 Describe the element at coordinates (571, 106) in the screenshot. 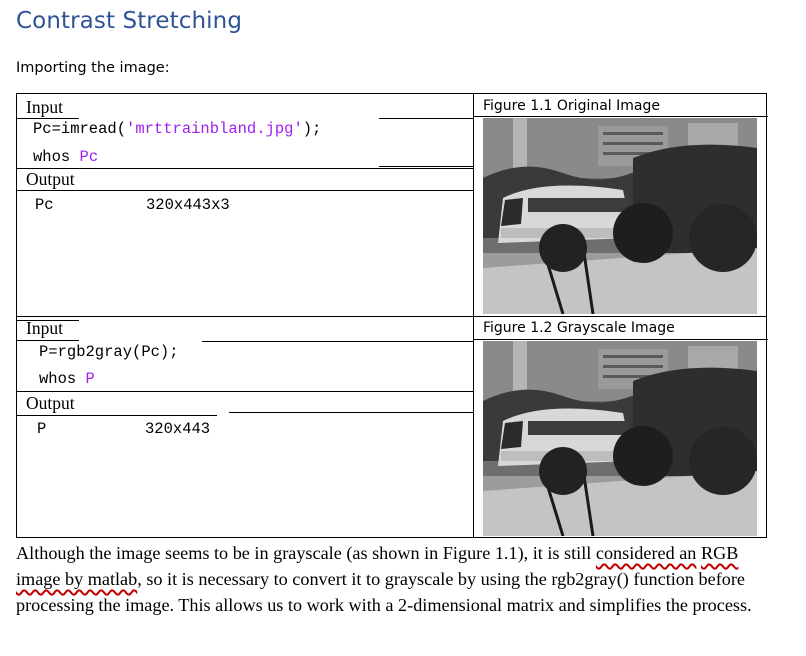

I see `figure-caption-1: Figure 1.1 Original Image` at that location.